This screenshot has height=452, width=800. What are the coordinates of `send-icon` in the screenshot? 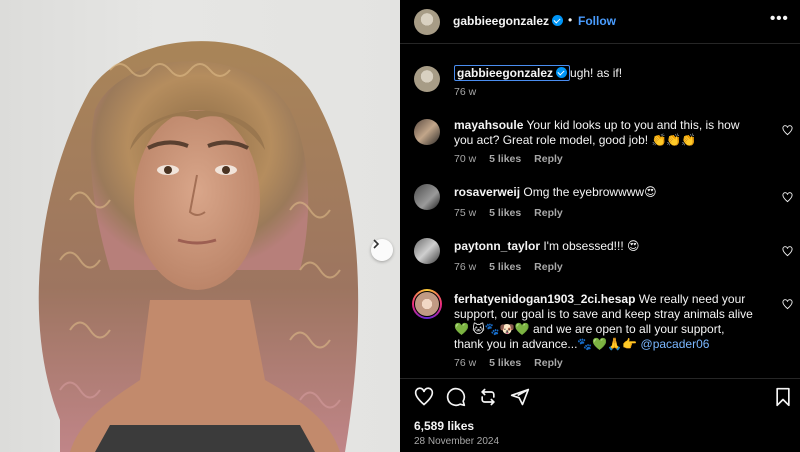 It's located at (520, 397).